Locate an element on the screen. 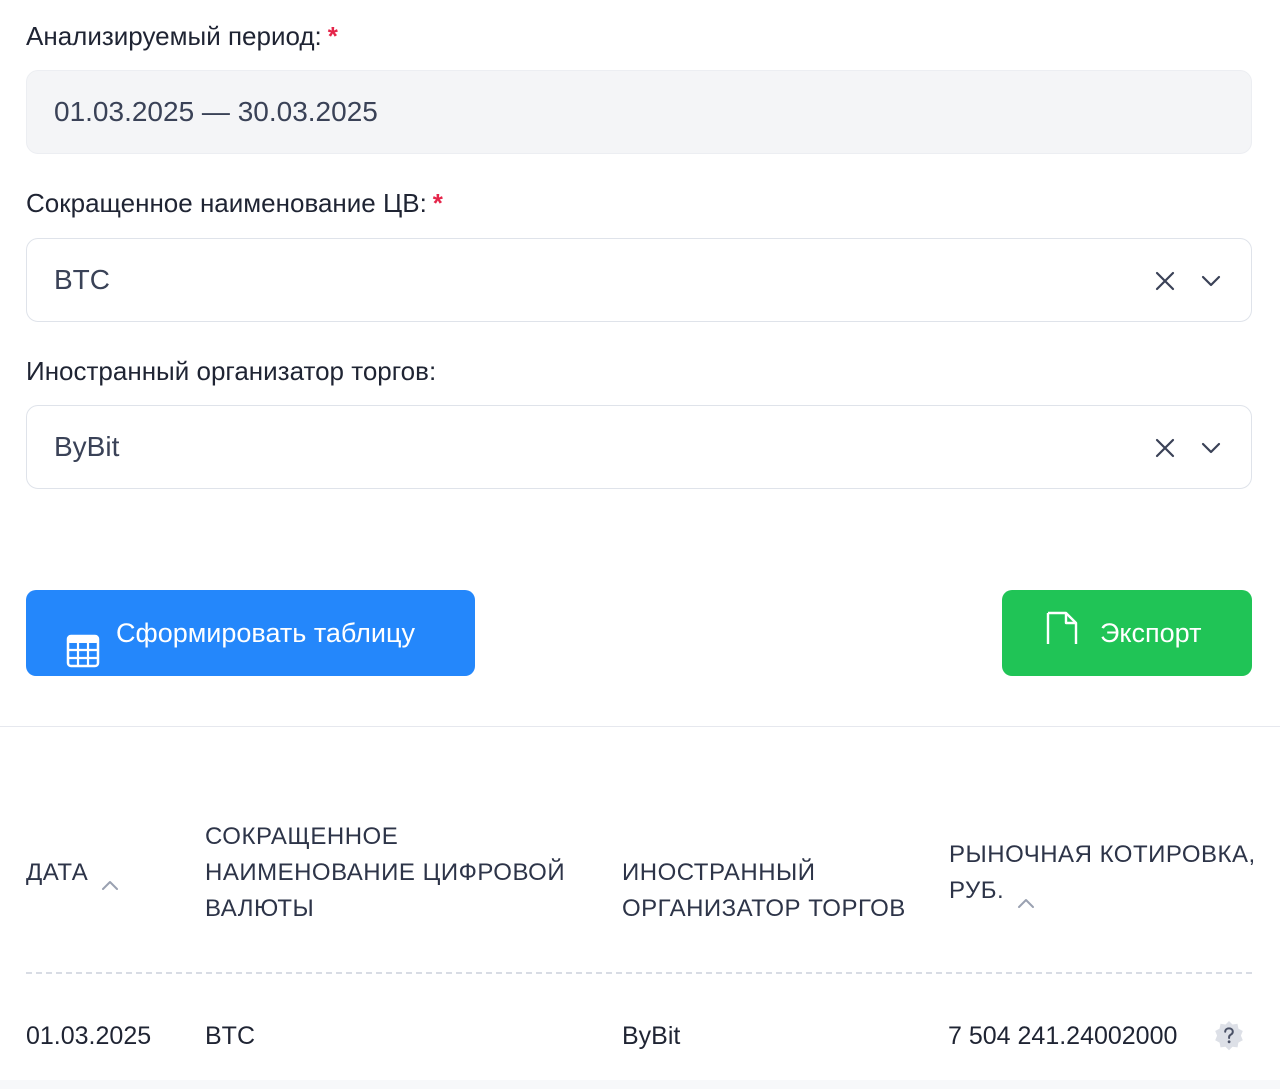 This screenshot has width=1280, height=1089. cell-currency: BTC is located at coordinates (230, 1036).